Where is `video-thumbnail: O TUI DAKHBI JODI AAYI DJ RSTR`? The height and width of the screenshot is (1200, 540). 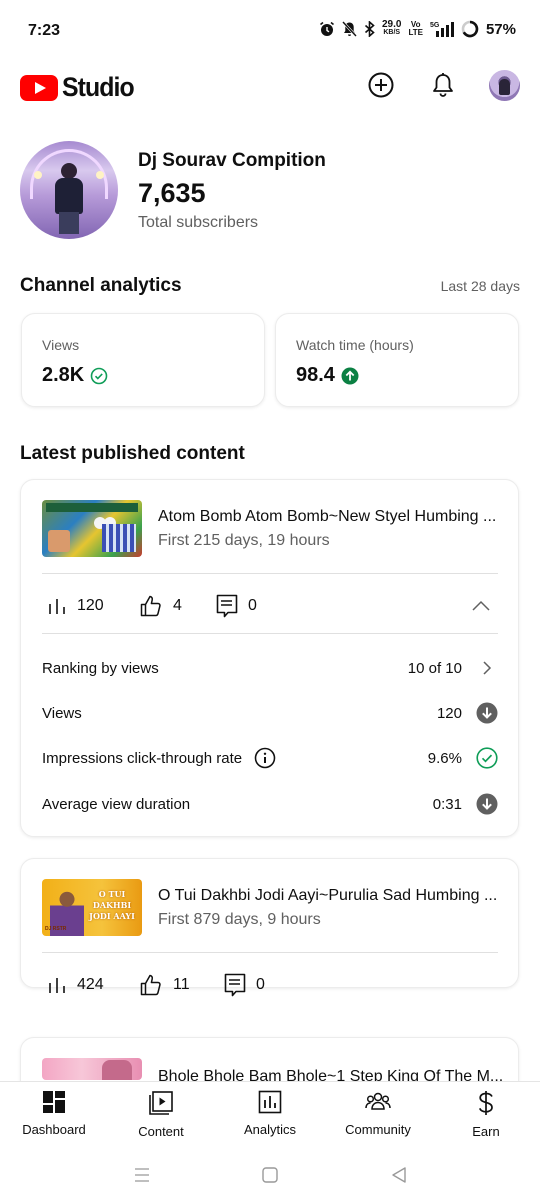 video-thumbnail: O TUI DAKHBI JODI AAYI DJ RSTR is located at coordinates (92, 907).